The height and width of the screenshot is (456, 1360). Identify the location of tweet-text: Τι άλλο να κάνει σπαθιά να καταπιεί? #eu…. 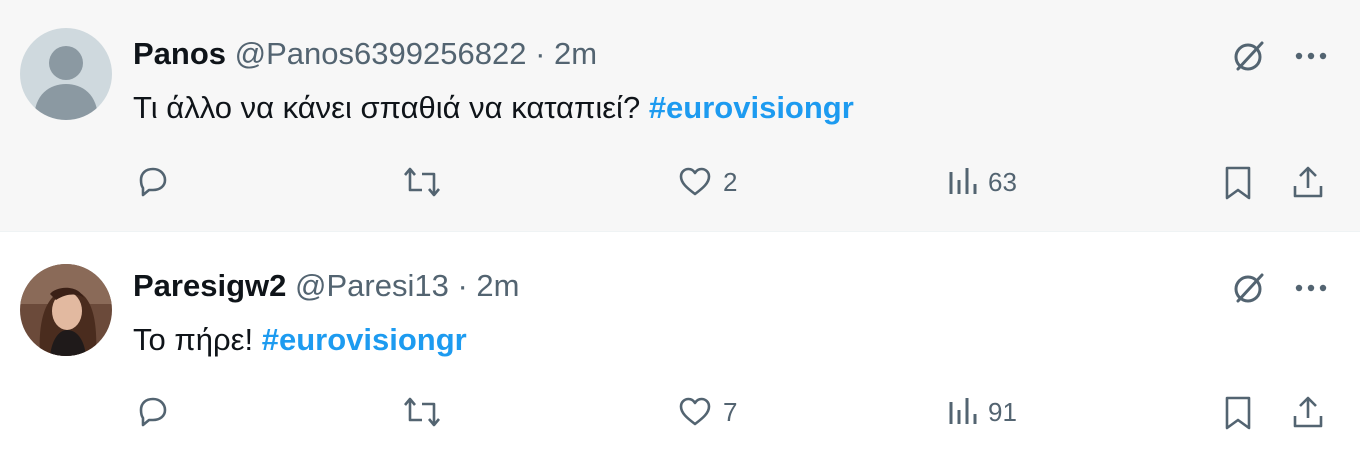
(493, 108).